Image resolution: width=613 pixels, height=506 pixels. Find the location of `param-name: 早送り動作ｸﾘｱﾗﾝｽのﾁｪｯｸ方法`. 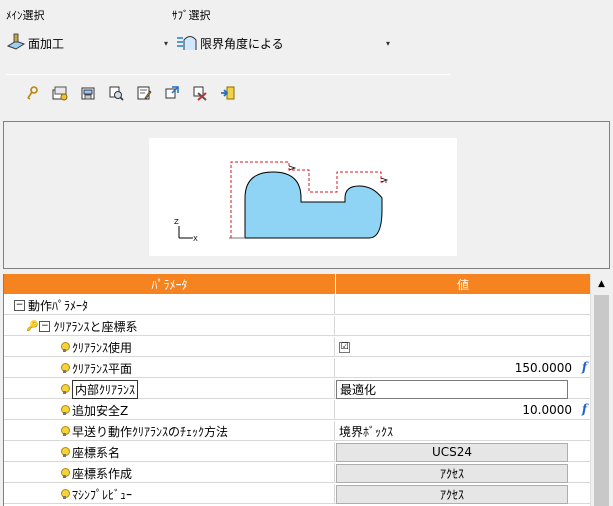

param-name: 早送り動作ｸﾘｱﾗﾝｽのﾁｪｯｸ方法 is located at coordinates (150, 431).